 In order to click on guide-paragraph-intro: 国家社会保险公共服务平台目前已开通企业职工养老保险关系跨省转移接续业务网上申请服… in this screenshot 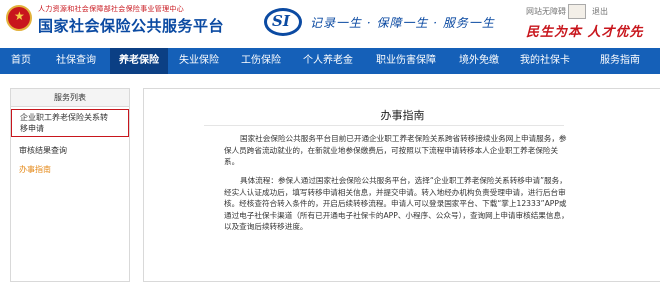, I will do `click(395, 150)`.